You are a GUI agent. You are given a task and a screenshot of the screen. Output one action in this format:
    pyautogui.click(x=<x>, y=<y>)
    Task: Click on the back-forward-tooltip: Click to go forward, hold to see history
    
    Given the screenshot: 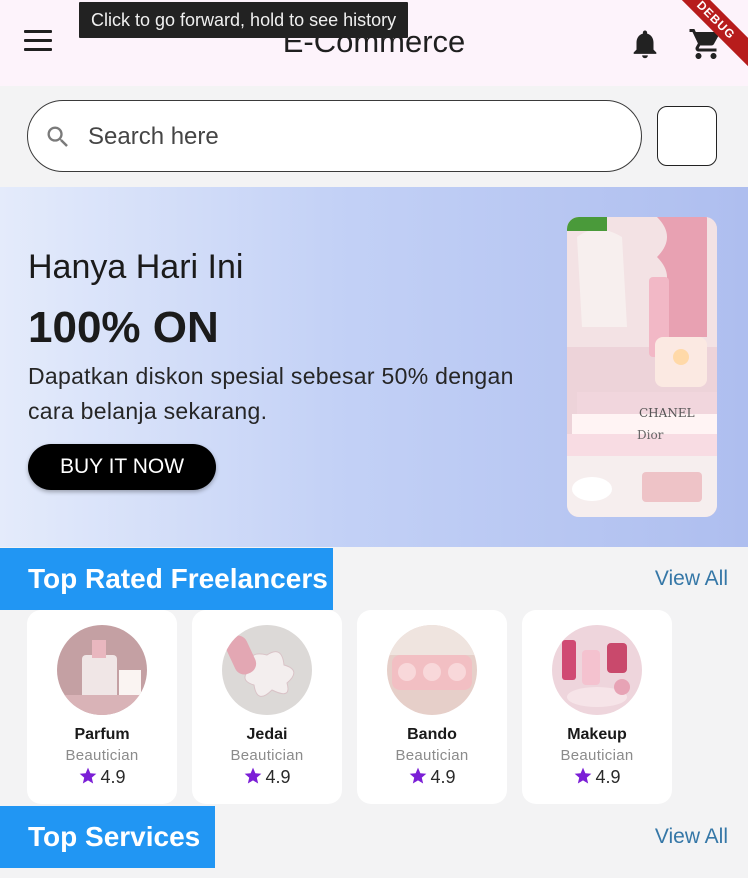 What is the action you would take?
    pyautogui.click(x=244, y=20)
    